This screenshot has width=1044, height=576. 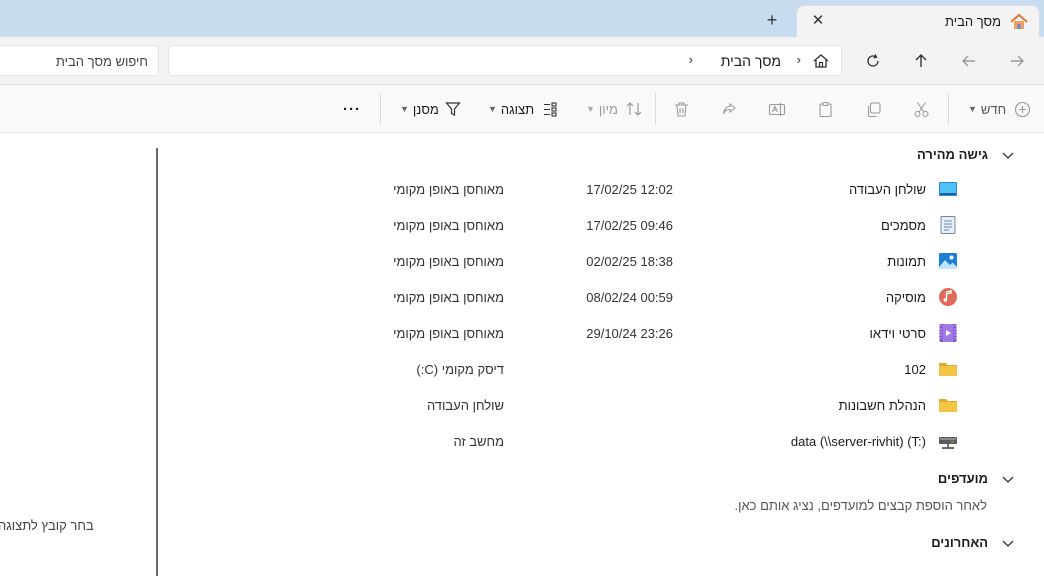 I want to click on navigation-pane: בחר קובץ לתצוגה, so click(x=76, y=354).